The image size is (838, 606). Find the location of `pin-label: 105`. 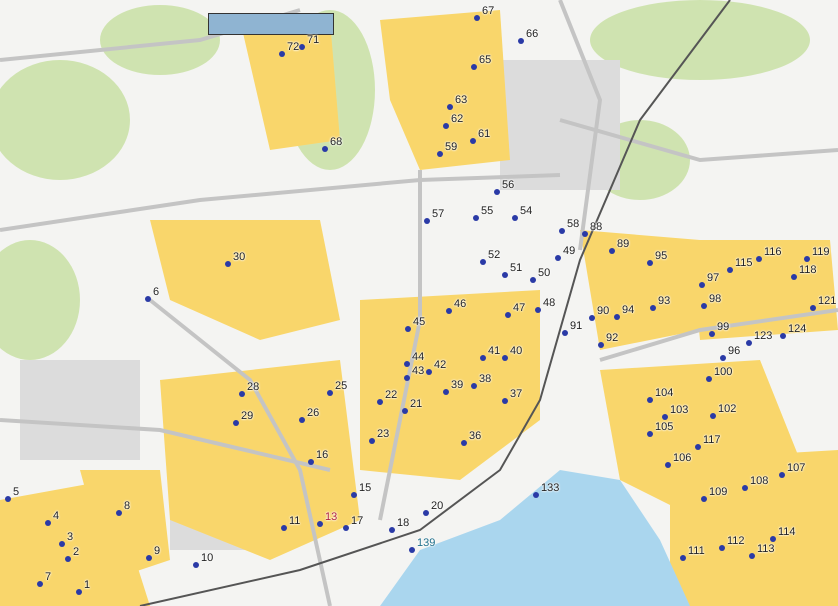

pin-label: 105 is located at coordinates (664, 427).